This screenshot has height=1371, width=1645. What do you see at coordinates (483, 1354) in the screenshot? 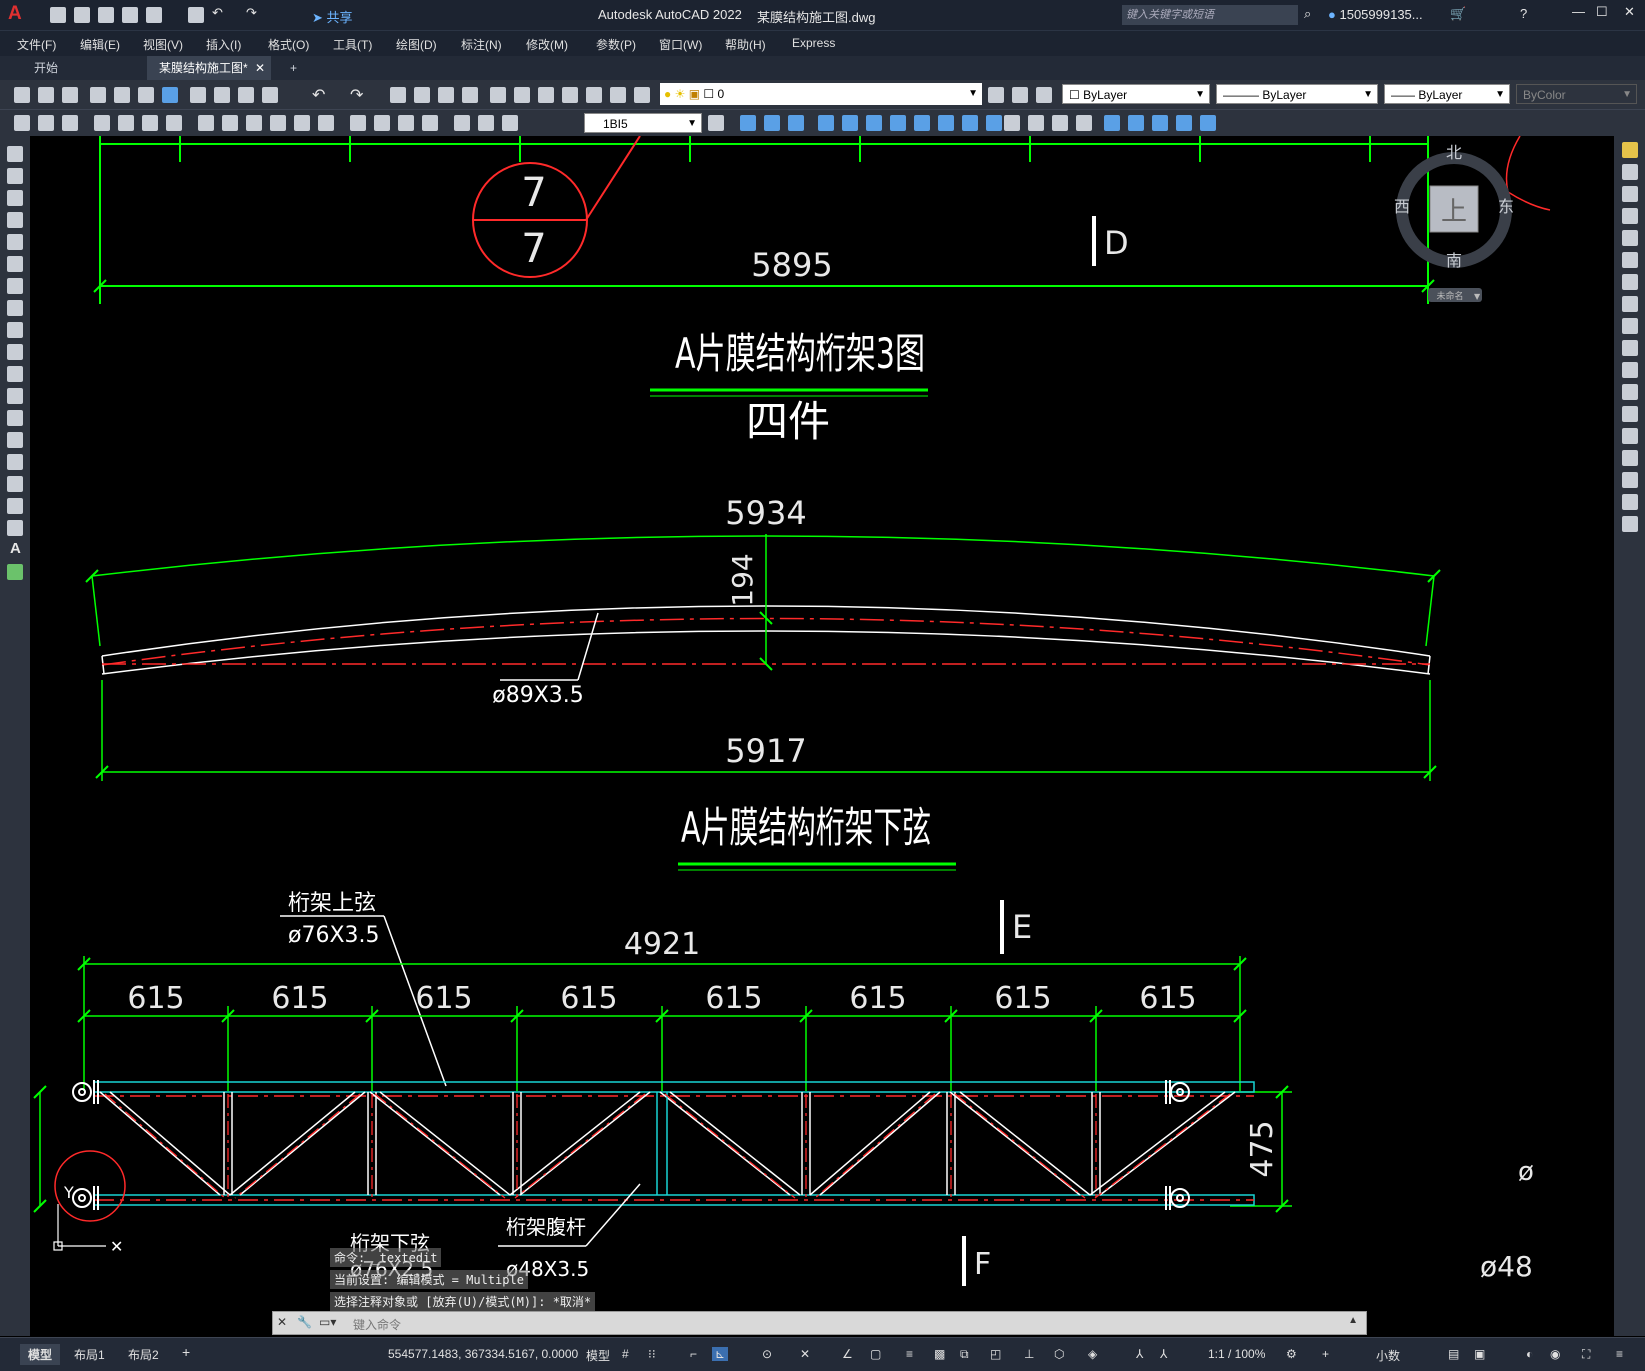
I see `coordinates-readout: 554577.1483, 367334.5167, 0.0000` at bounding box center [483, 1354].